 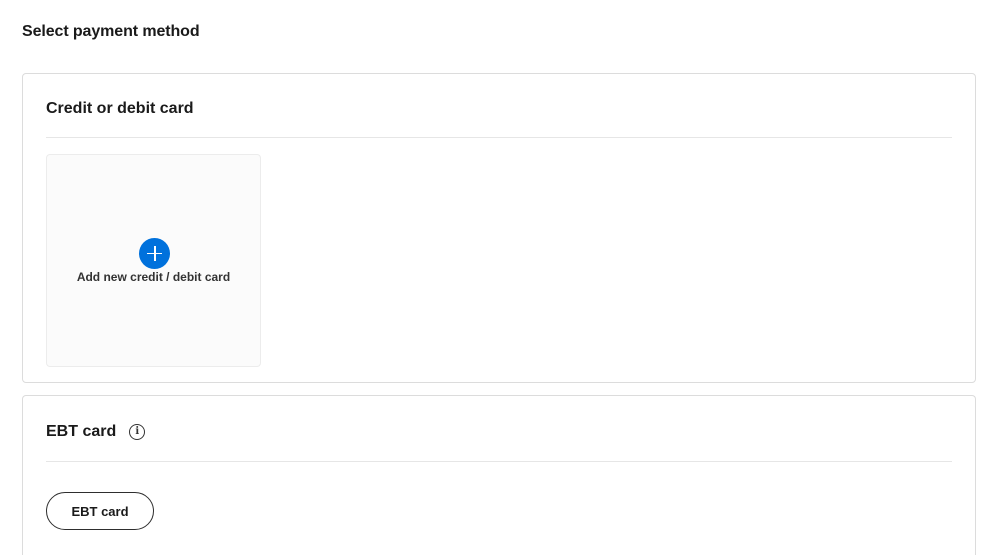 I want to click on ebt-section-title: EBT card, so click(x=81, y=431).